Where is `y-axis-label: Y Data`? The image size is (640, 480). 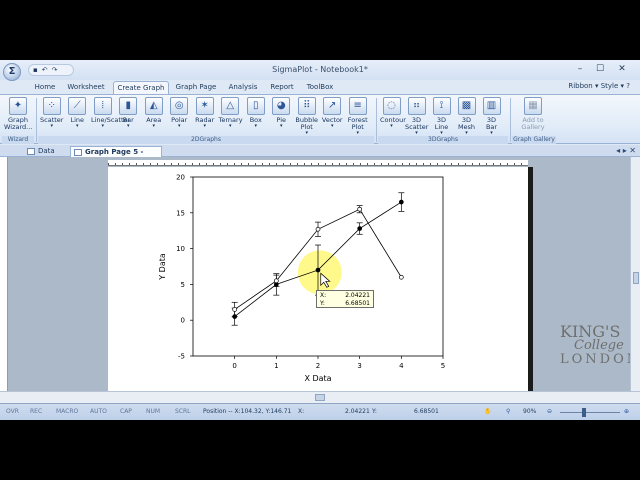
y-axis-label: Y Data is located at coordinates (162, 267).